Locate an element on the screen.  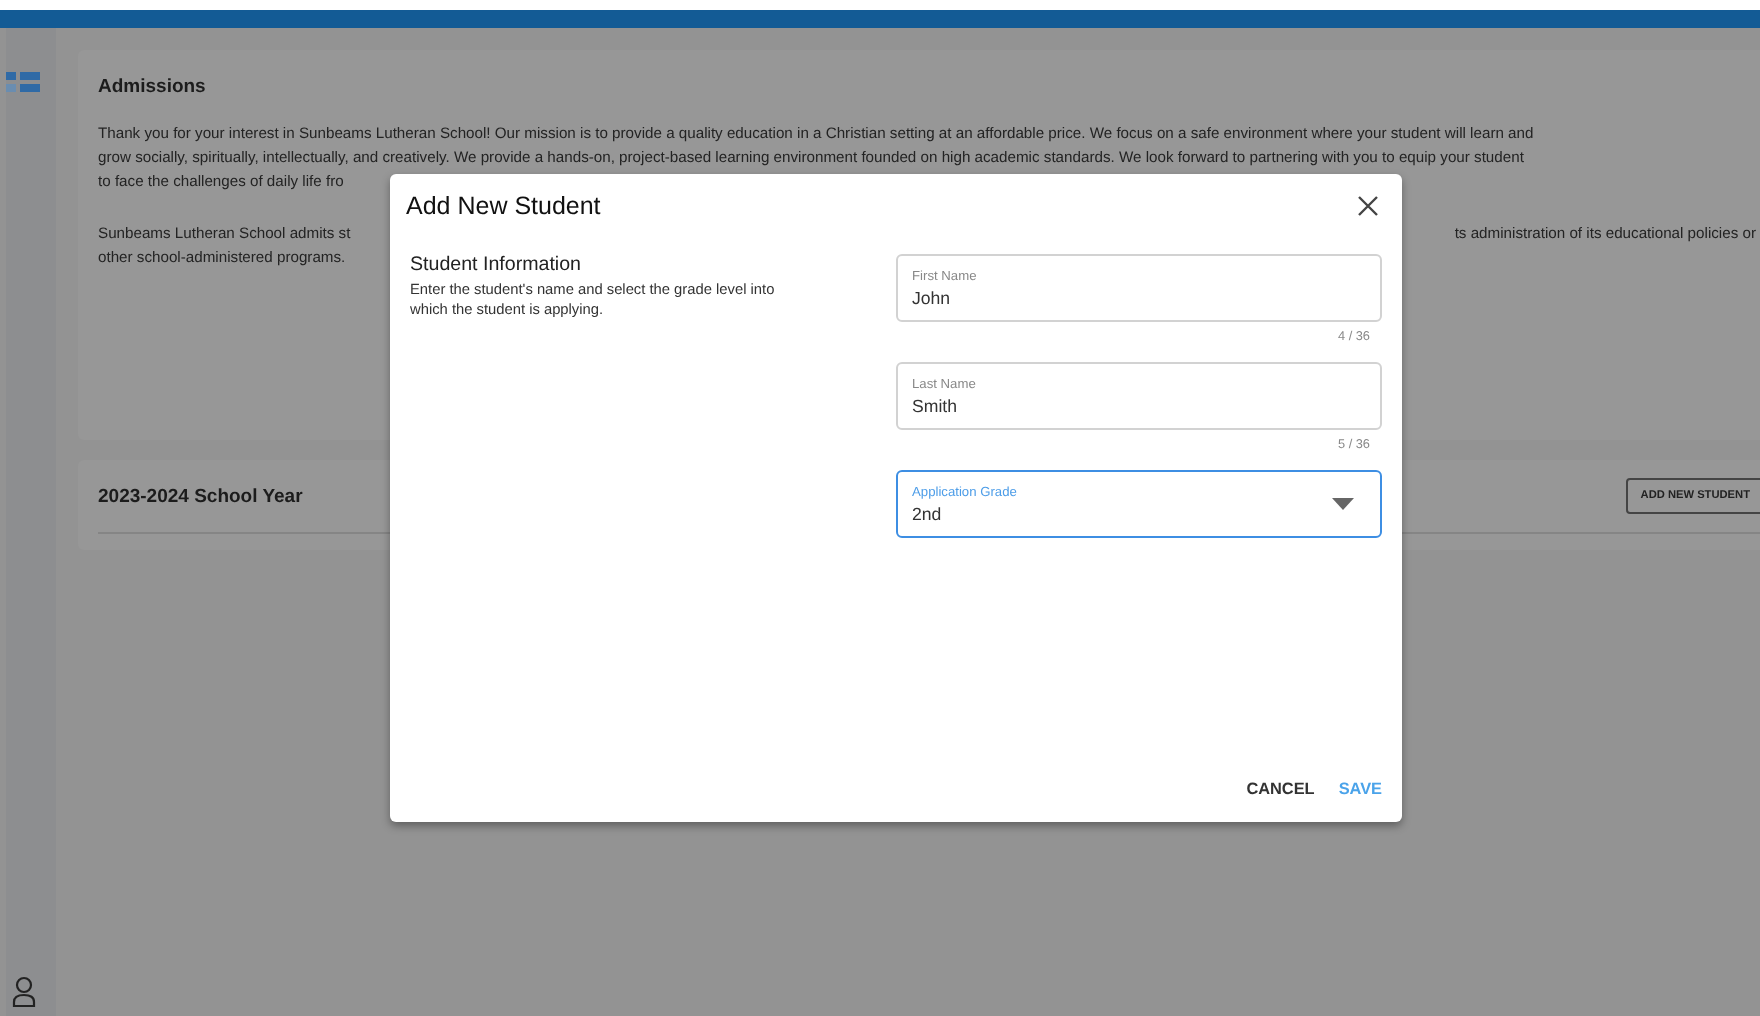
section-title: Student Information is located at coordinates (497, 265).